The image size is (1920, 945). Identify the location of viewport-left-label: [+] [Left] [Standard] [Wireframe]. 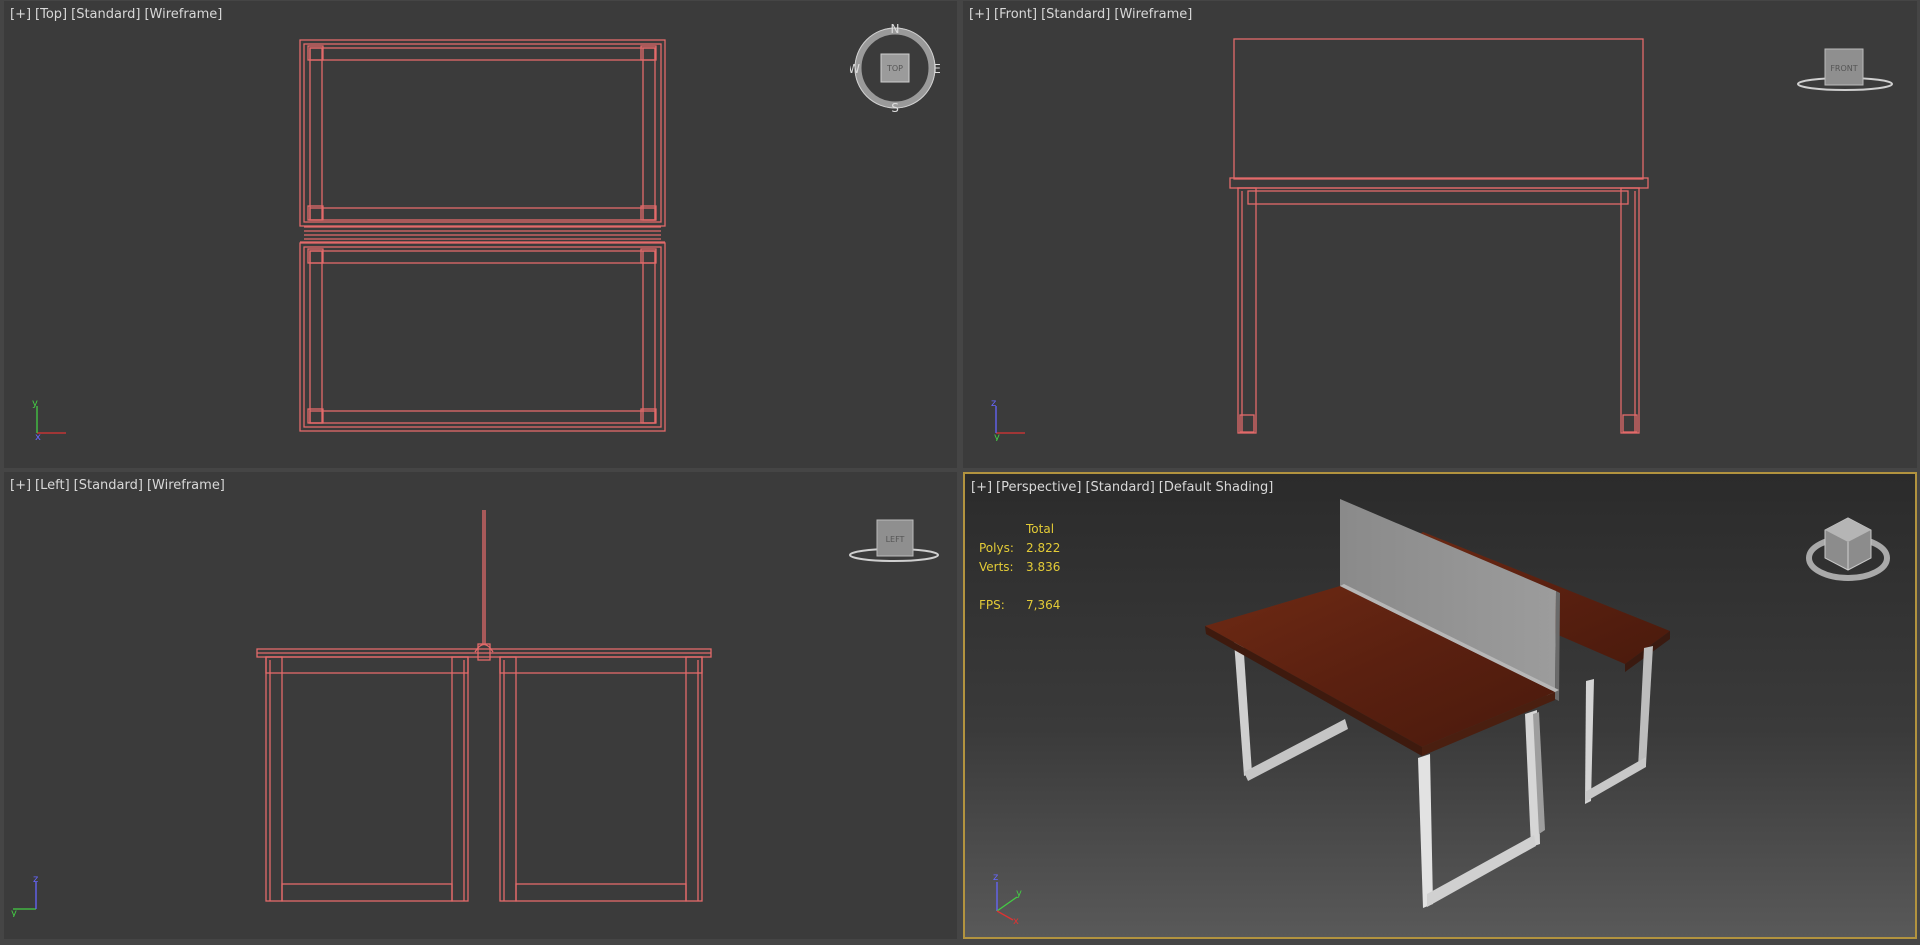
(119, 485).